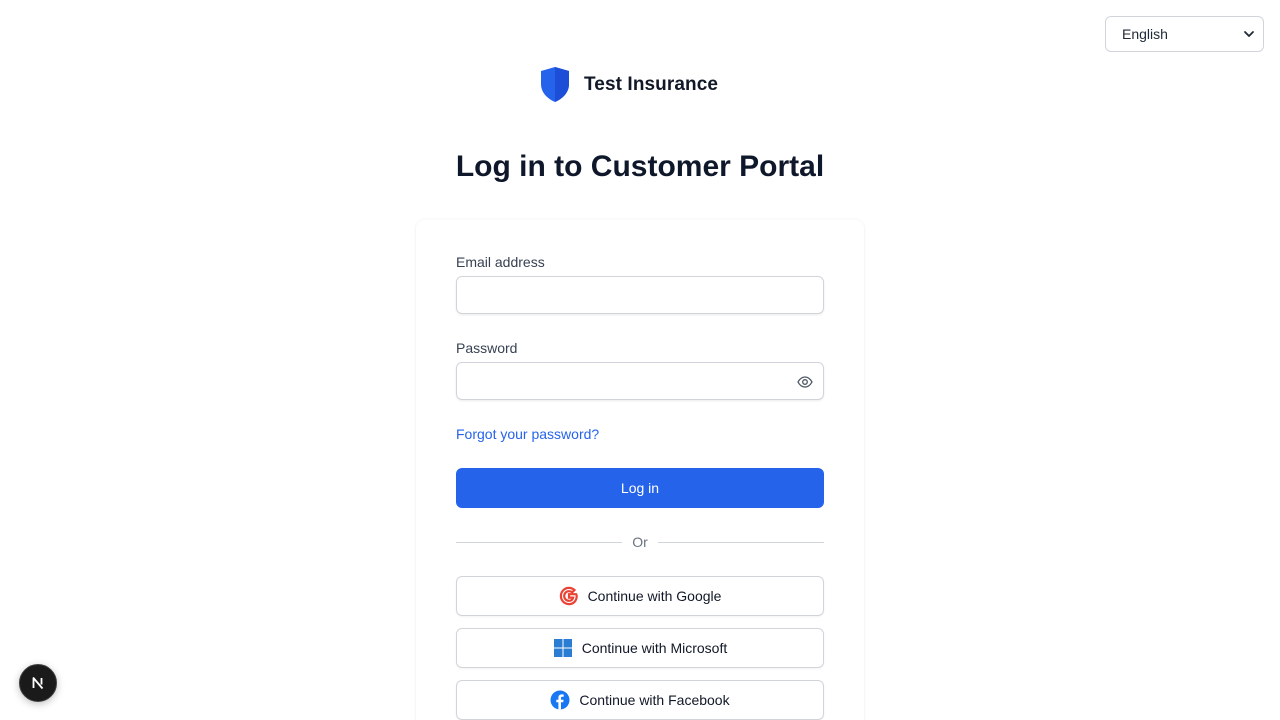  I want to click on password-field-wrapper, so click(640, 381).